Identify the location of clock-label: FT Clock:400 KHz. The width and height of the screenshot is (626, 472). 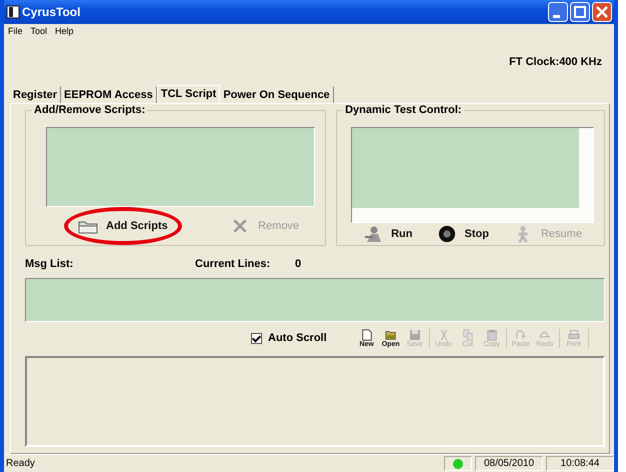
(555, 62).